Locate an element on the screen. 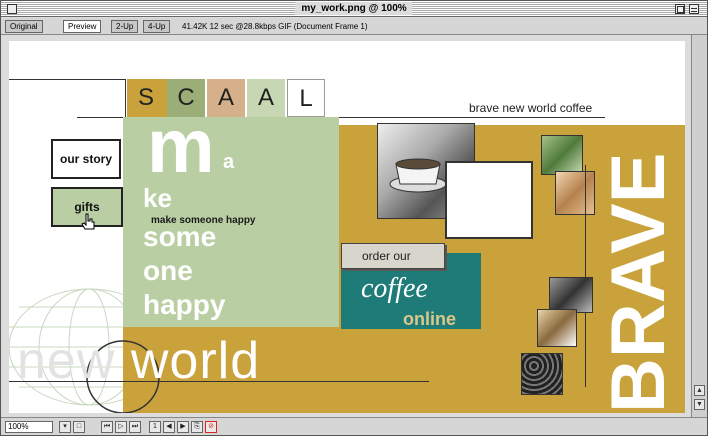 The height and width of the screenshot is (436, 708). next-frame-icon: ▶ is located at coordinates (183, 427).